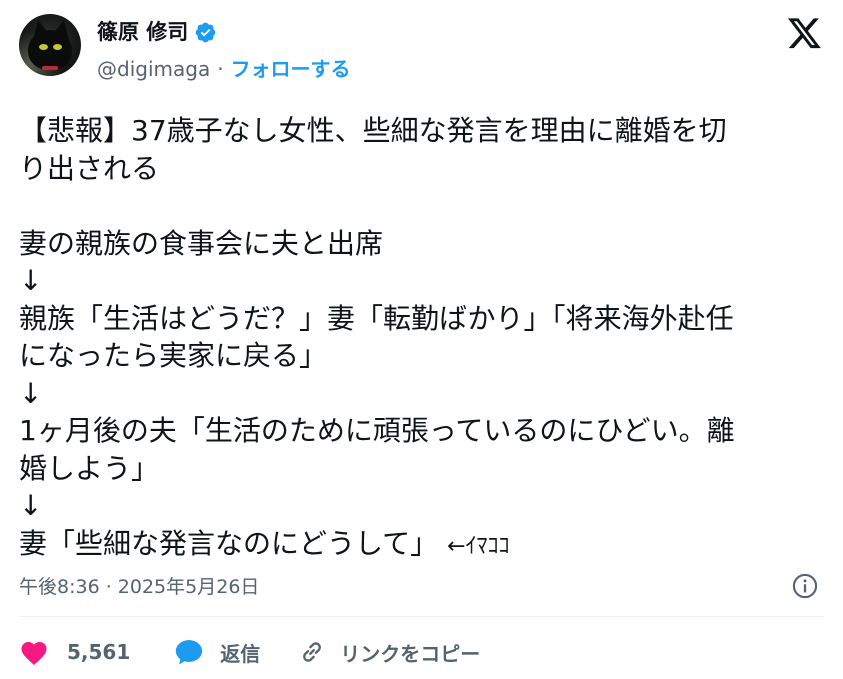  Describe the element at coordinates (240, 653) in the screenshot. I see `reply-label: 返信` at that location.